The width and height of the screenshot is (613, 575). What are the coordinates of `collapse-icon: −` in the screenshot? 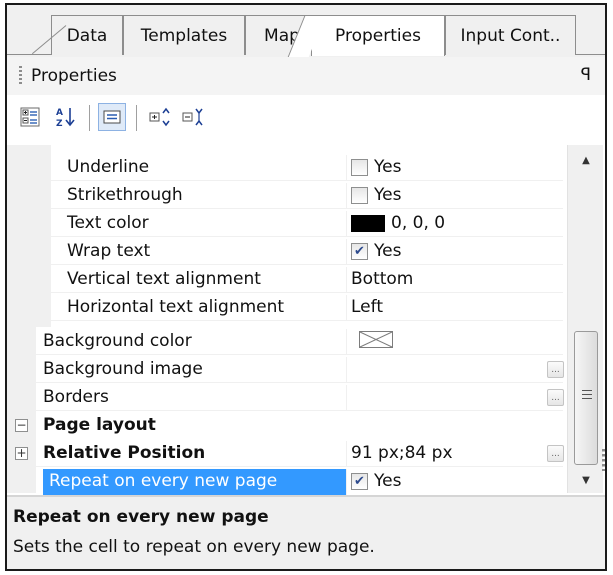 It's located at (21, 425).